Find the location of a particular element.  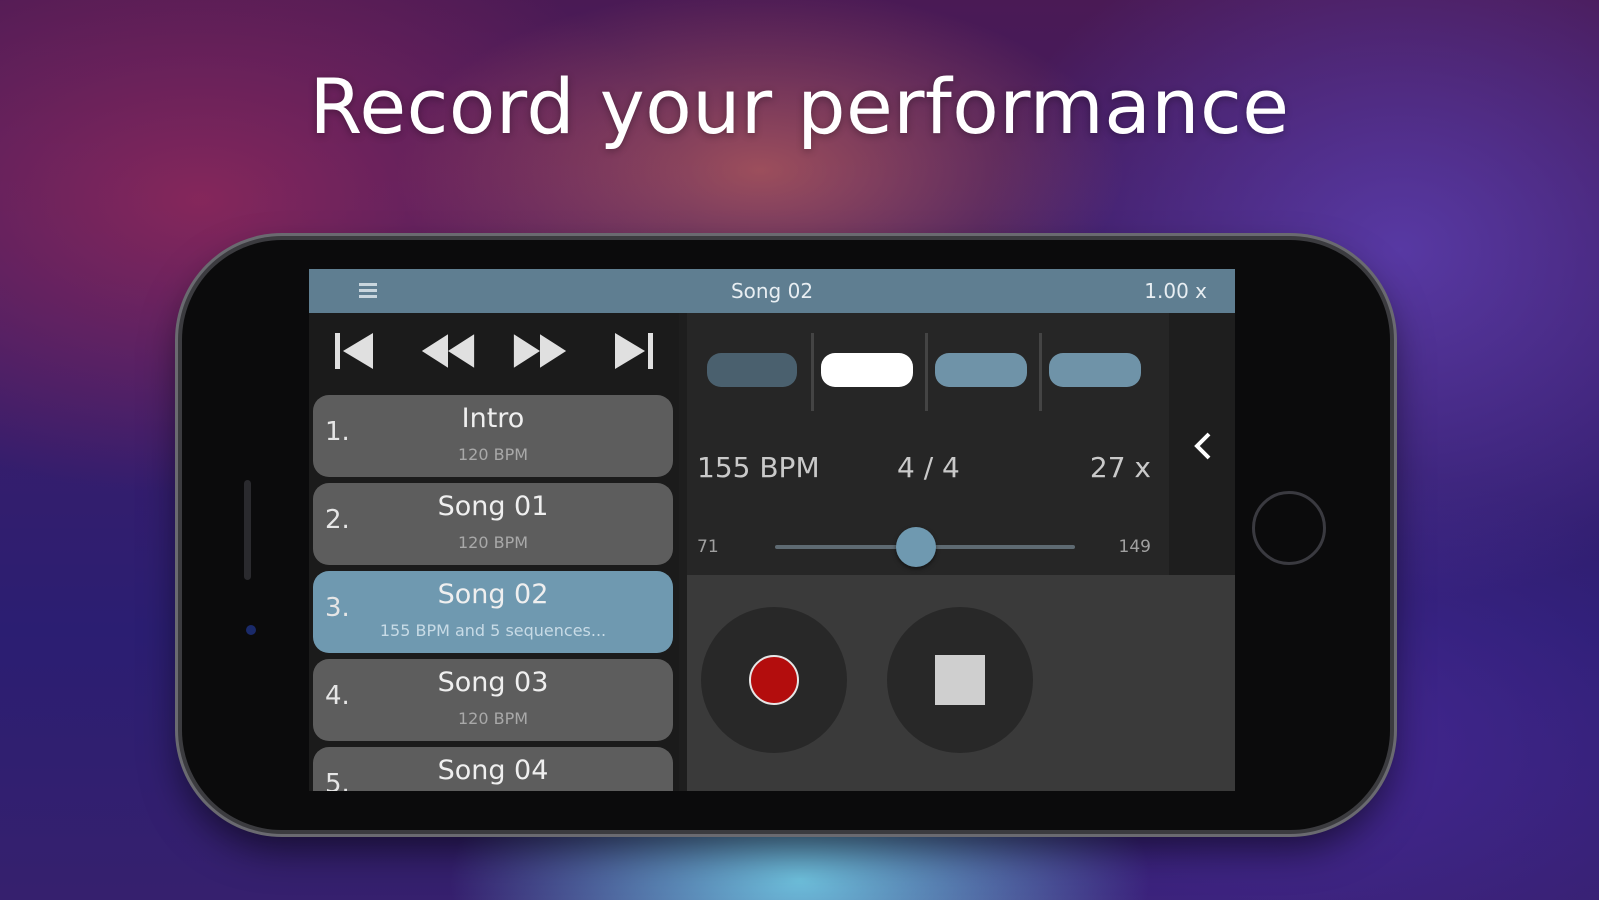

song-title: Song 02 is located at coordinates (772, 291).